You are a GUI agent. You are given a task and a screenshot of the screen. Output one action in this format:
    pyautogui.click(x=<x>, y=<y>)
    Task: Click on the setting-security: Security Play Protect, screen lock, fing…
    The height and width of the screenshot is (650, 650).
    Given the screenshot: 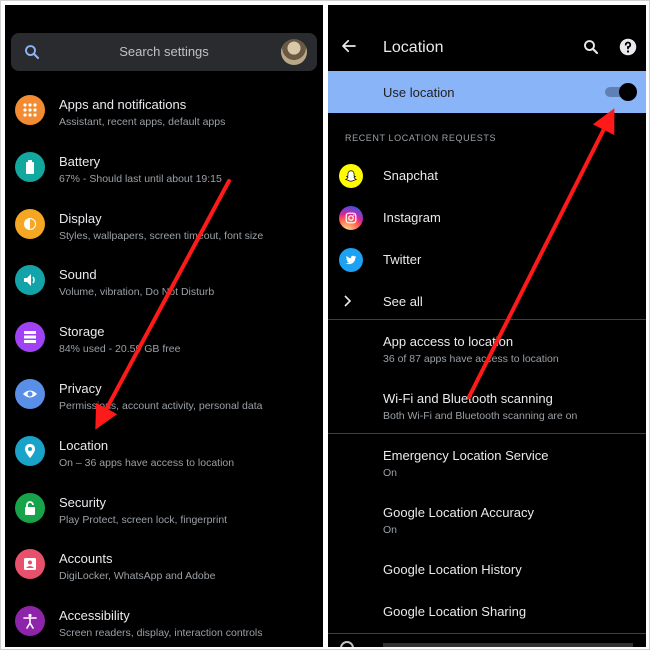 What is the action you would take?
    pyautogui.click(x=164, y=509)
    